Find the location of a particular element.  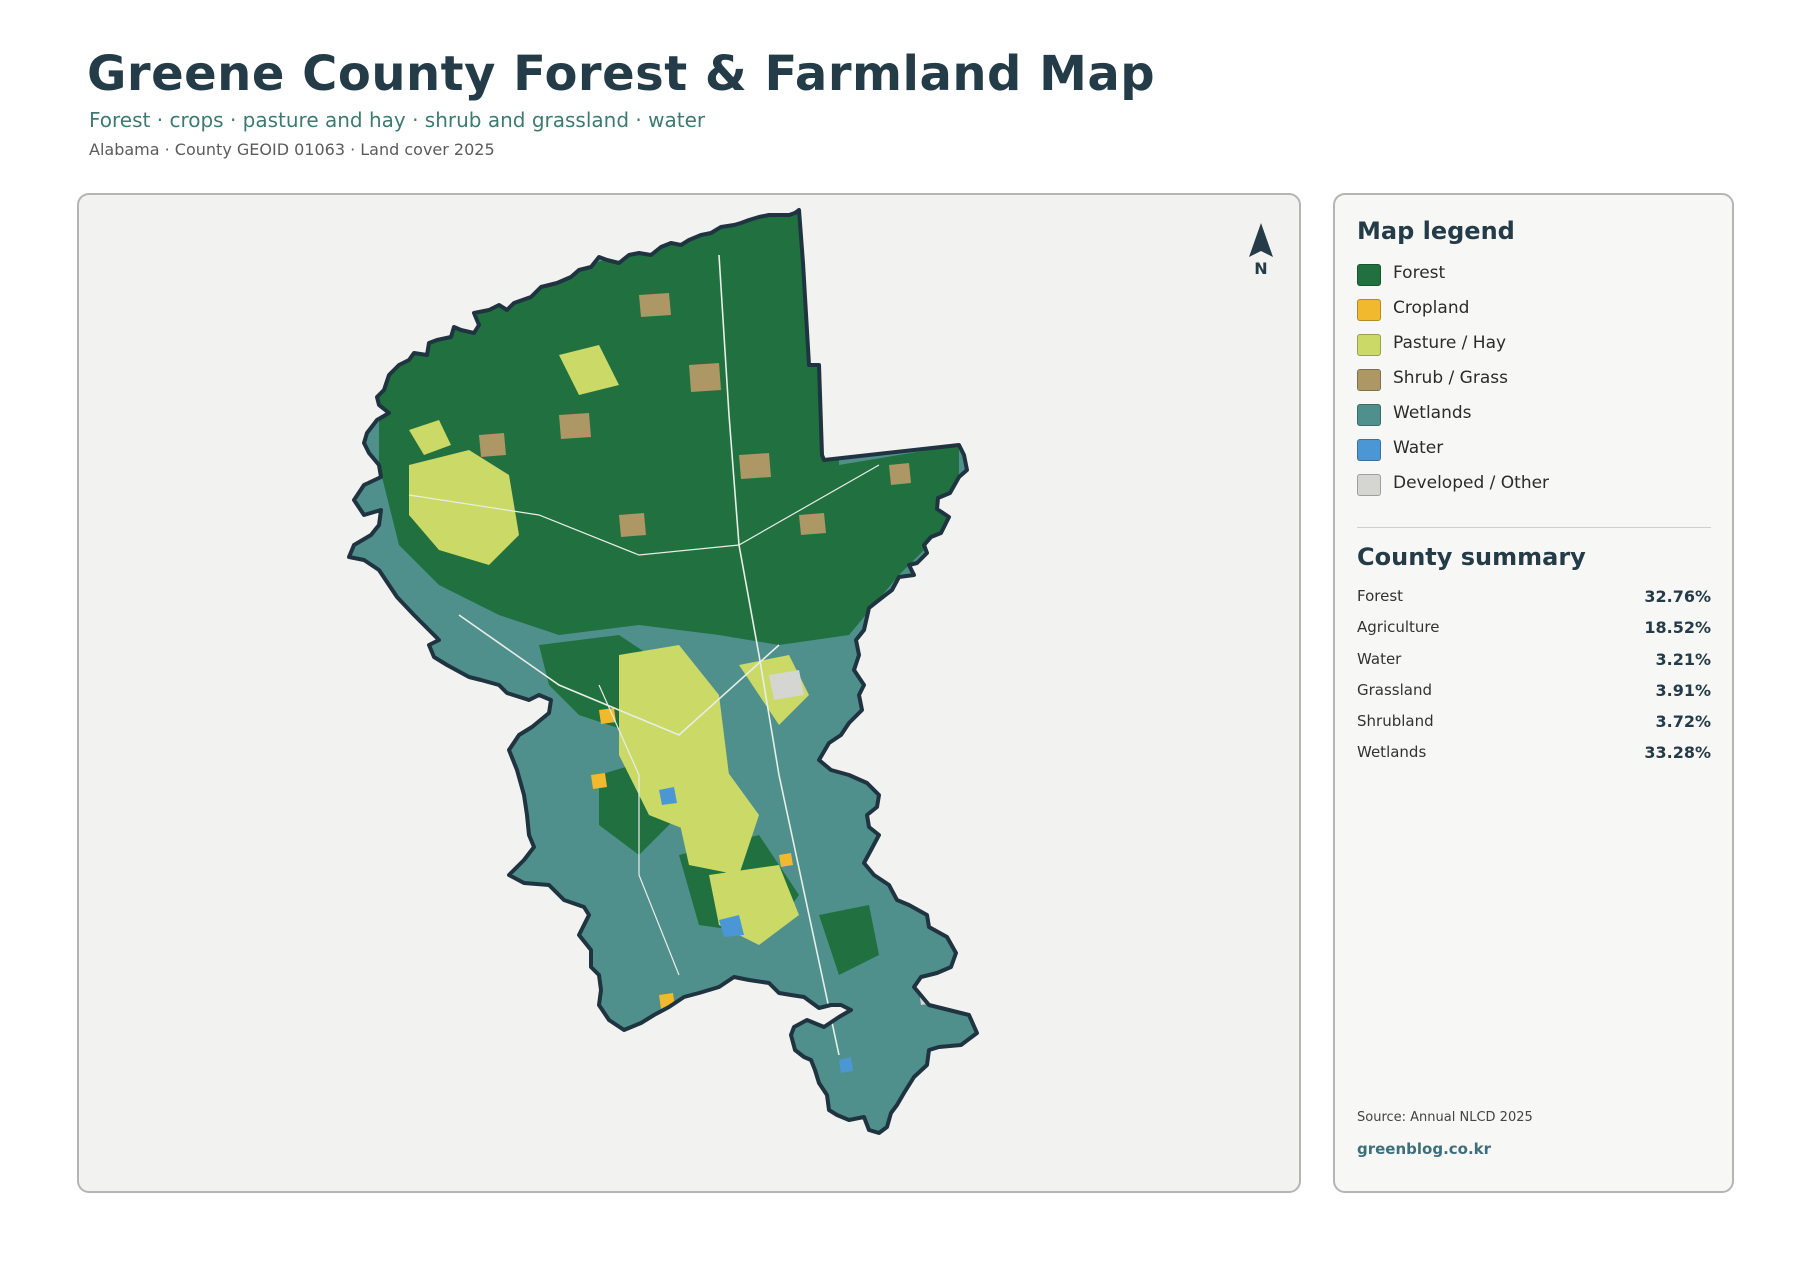

summary-value: 3.21% is located at coordinates (1683, 659).